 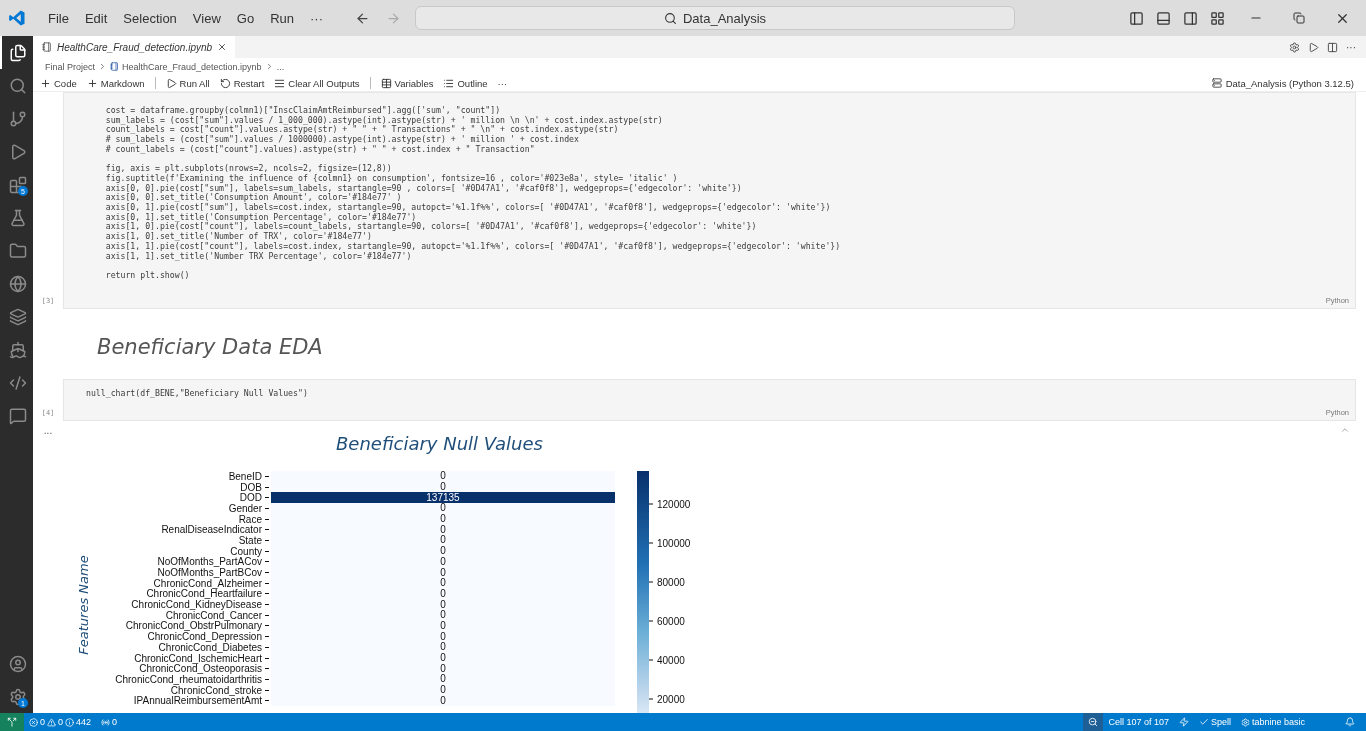 What do you see at coordinates (211, 530) in the screenshot?
I see `row-label: RenalDiseaseIndicator` at bounding box center [211, 530].